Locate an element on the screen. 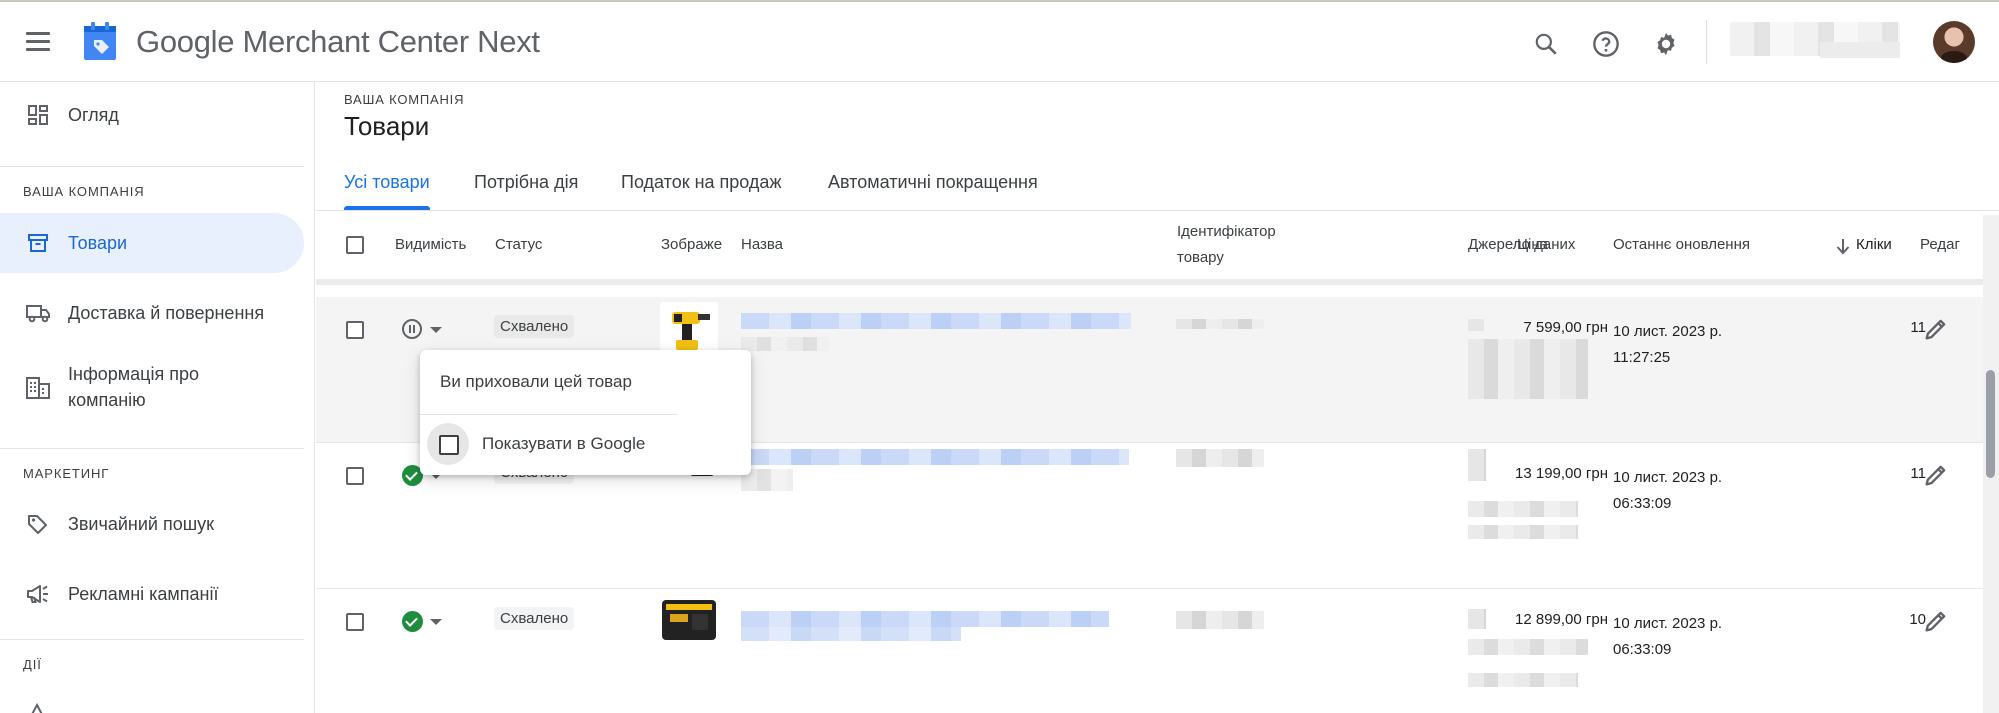  show-in-google-label: Показувати в Google is located at coordinates (563, 444).